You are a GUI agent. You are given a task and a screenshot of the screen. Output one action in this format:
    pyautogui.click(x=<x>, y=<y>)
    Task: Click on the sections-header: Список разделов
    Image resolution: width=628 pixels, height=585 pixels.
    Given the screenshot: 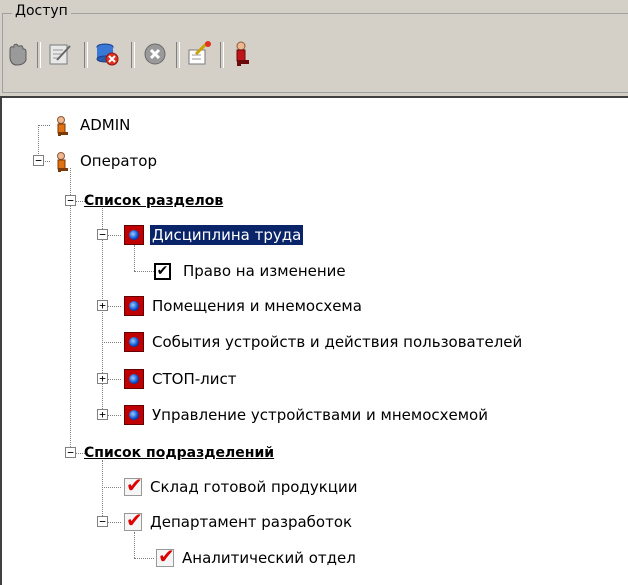 What is the action you would take?
    pyautogui.click(x=153, y=201)
    